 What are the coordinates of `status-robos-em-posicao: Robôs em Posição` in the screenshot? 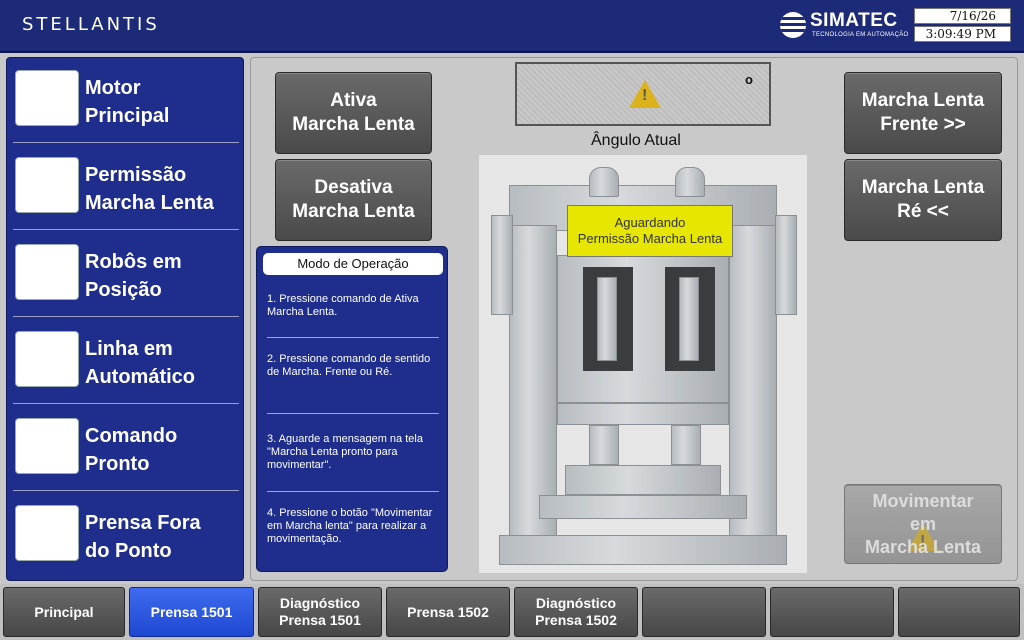 It's located at (126, 275).